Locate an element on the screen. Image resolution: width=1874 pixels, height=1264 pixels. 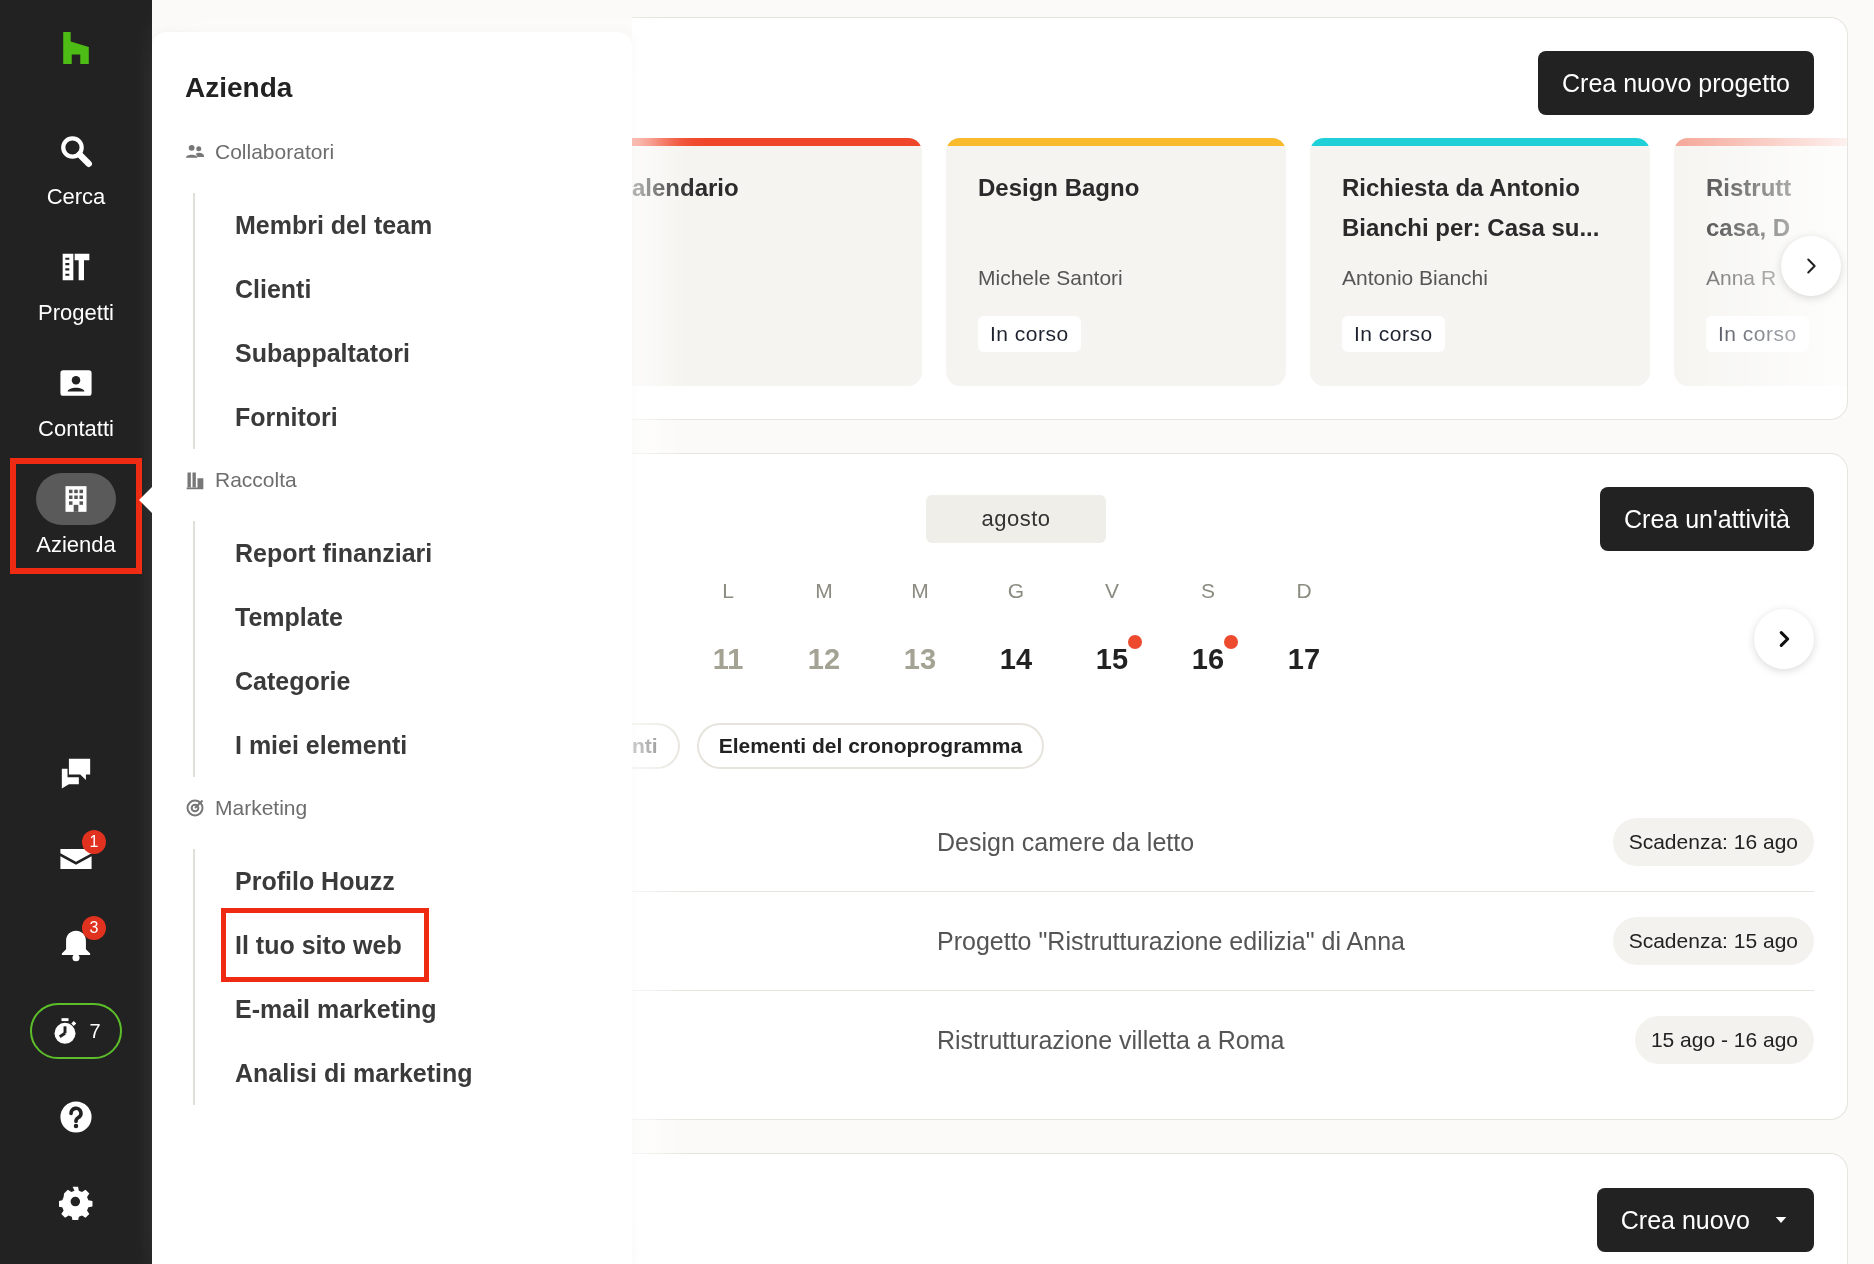
settings-icon is located at coordinates (76, 1203).